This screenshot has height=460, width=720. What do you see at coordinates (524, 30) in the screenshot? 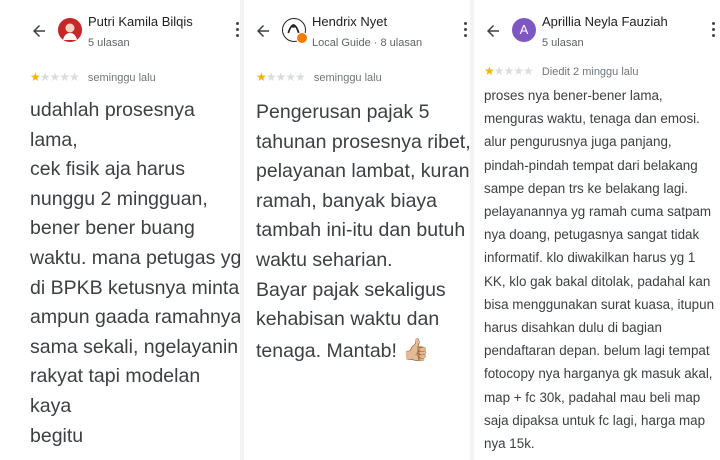
I see `avatar: A` at bounding box center [524, 30].